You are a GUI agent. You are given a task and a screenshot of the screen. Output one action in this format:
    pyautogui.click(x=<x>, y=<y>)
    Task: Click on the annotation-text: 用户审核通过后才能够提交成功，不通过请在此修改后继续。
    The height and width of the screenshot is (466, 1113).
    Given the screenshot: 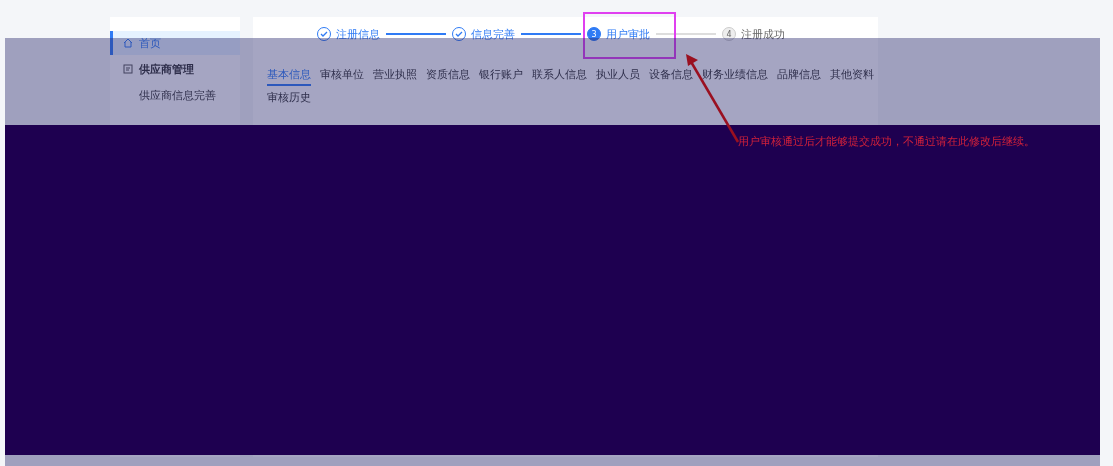 What is the action you would take?
    pyautogui.click(x=886, y=141)
    